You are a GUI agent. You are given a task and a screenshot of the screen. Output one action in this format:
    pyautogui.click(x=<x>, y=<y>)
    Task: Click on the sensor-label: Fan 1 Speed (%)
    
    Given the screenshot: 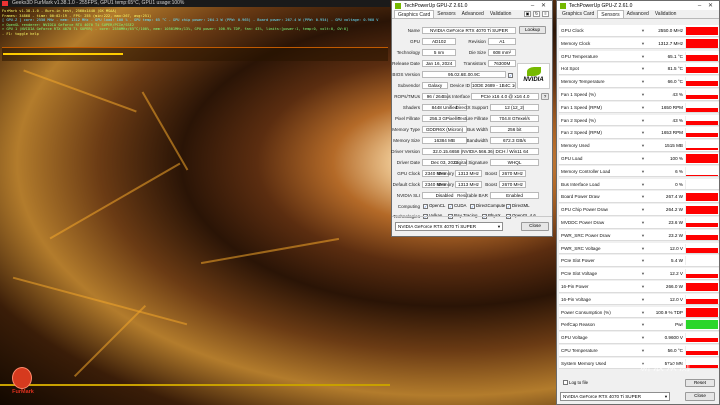 What is the action you would take?
    pyautogui.click(x=578, y=94)
    